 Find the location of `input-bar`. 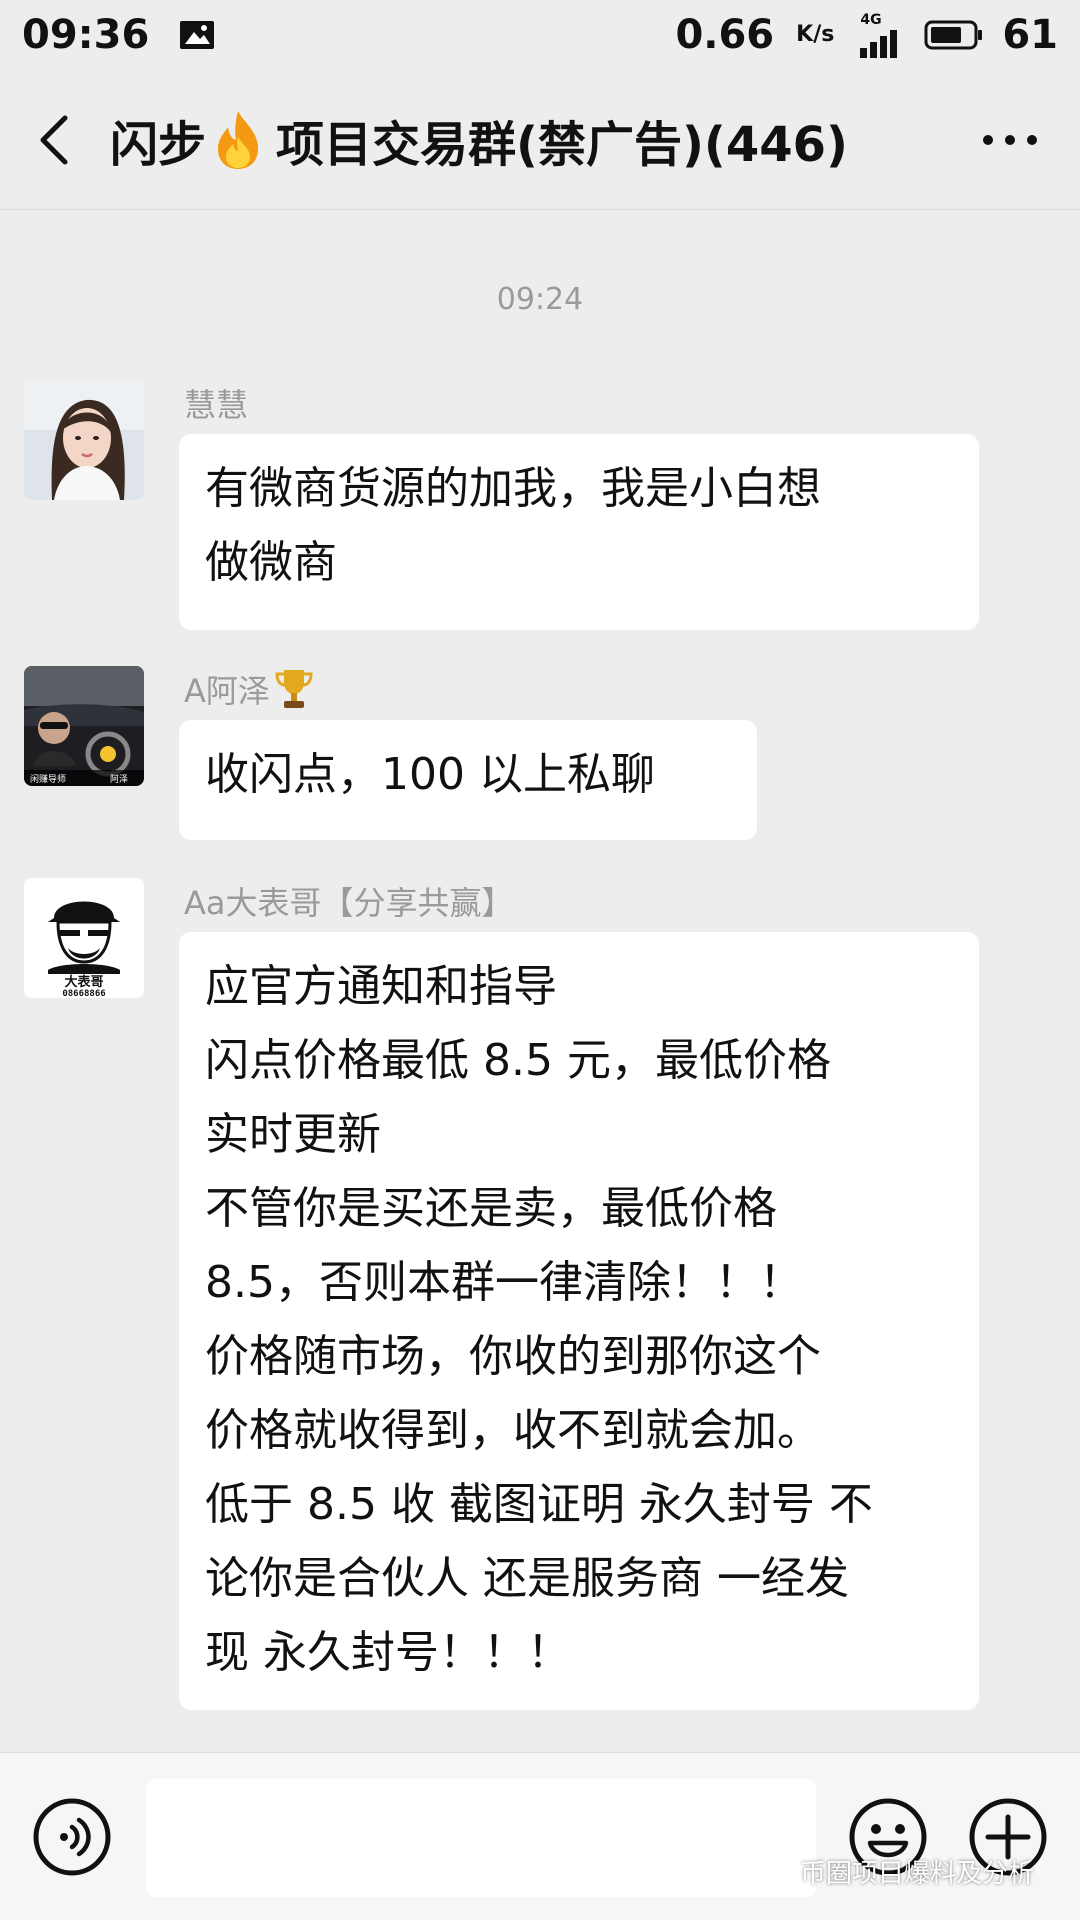

input-bar is located at coordinates (540, 1836).